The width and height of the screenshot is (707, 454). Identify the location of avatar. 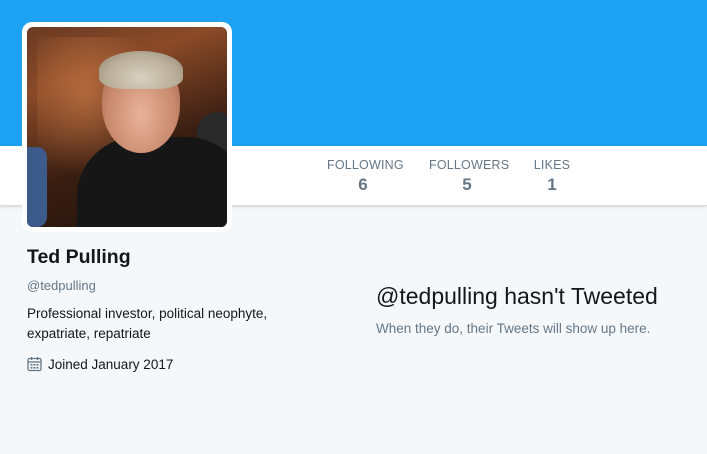
(127, 127).